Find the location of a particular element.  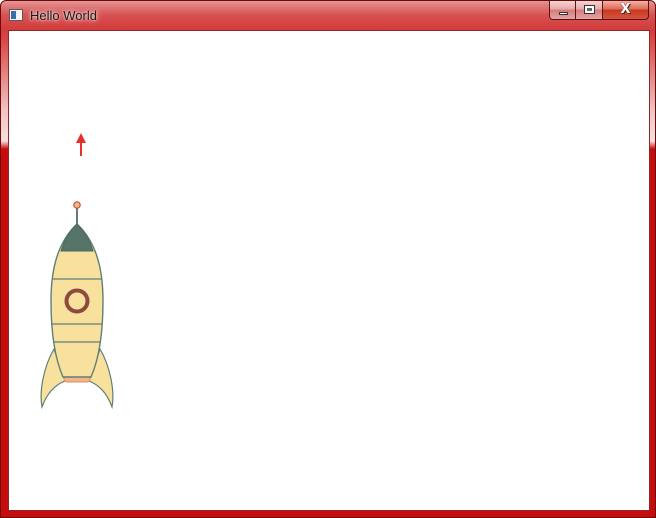

caption-buttons: X is located at coordinates (599, 11).